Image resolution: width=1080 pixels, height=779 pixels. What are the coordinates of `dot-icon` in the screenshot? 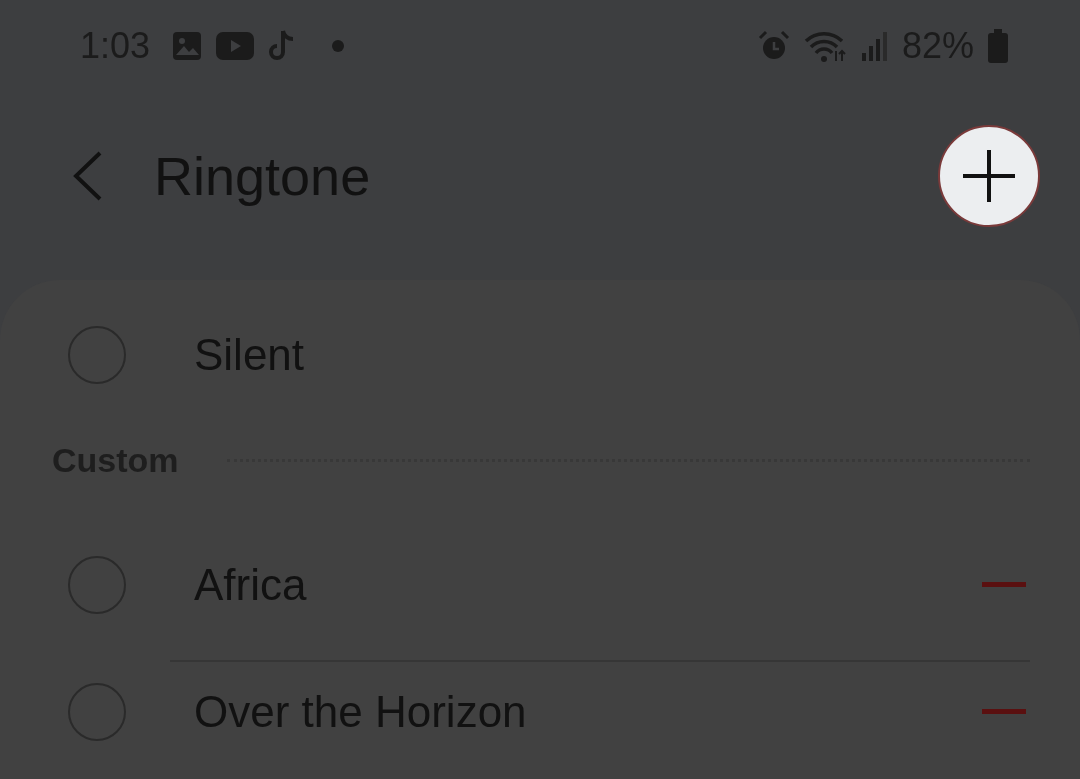 It's located at (338, 46).